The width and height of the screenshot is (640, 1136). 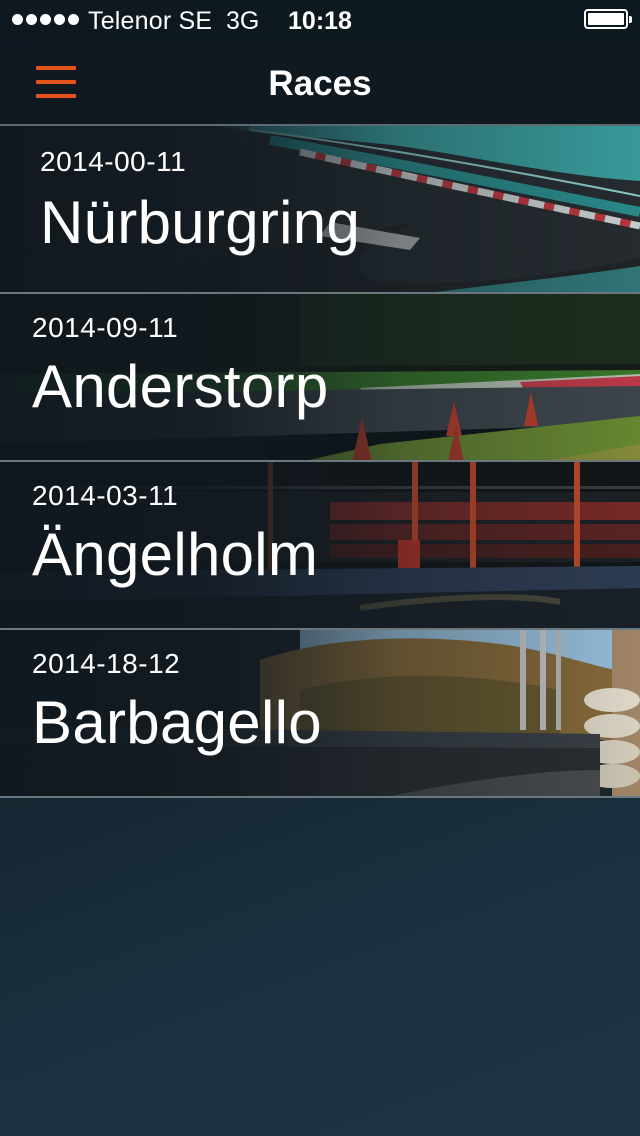 What do you see at coordinates (320, 546) in the screenshot?
I see `race-item-angelholm: 2014-03-11 Ängelholm` at bounding box center [320, 546].